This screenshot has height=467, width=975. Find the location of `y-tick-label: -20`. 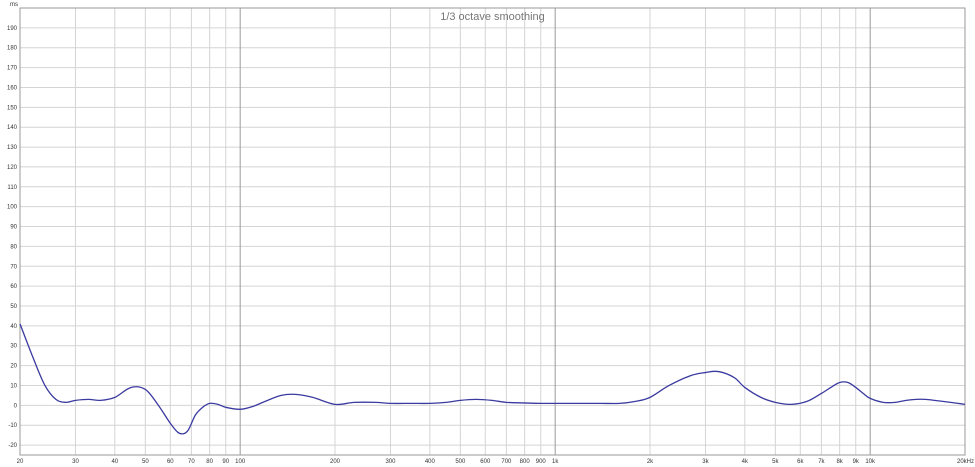

y-tick-label: -20 is located at coordinates (12, 446).